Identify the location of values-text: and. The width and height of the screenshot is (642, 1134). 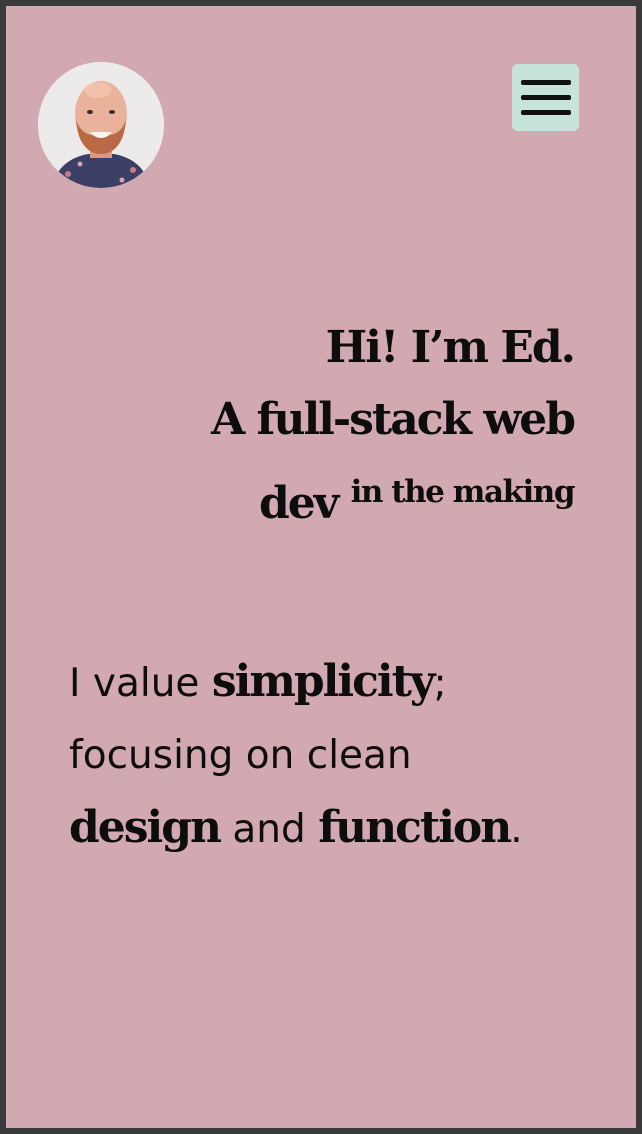
(269, 829).